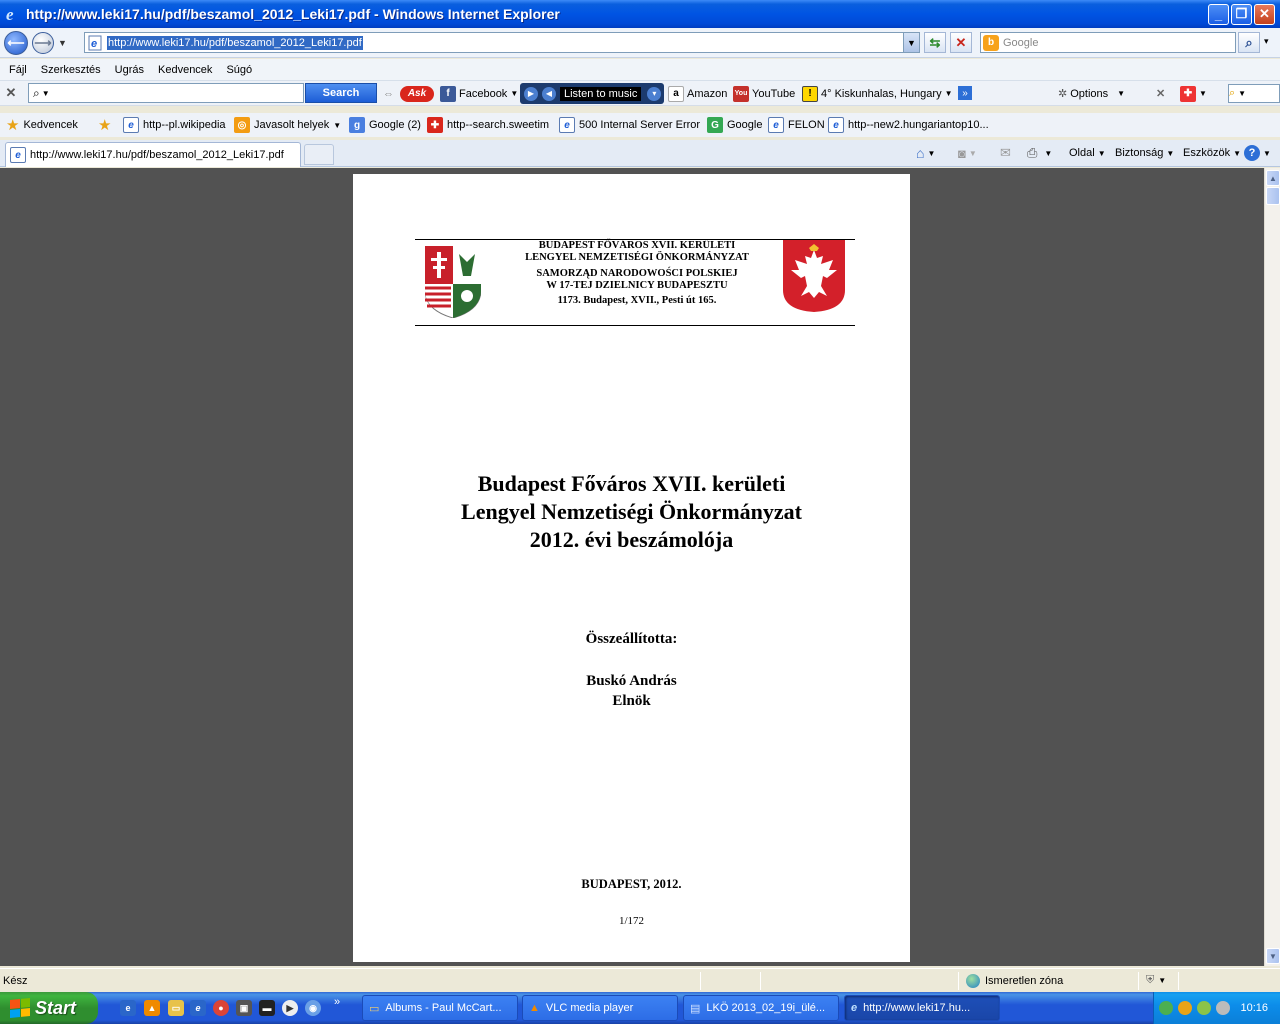 The height and width of the screenshot is (1024, 1280). I want to click on feeds-button: ◙ ▼, so click(967, 153).